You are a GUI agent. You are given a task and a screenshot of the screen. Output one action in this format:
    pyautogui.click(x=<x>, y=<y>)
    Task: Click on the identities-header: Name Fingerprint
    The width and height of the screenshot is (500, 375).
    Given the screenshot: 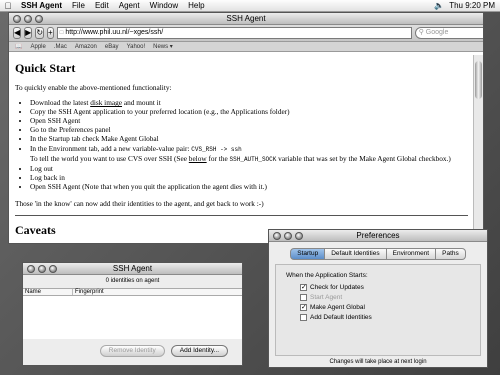 What is the action you would take?
    pyautogui.click(x=132, y=292)
    